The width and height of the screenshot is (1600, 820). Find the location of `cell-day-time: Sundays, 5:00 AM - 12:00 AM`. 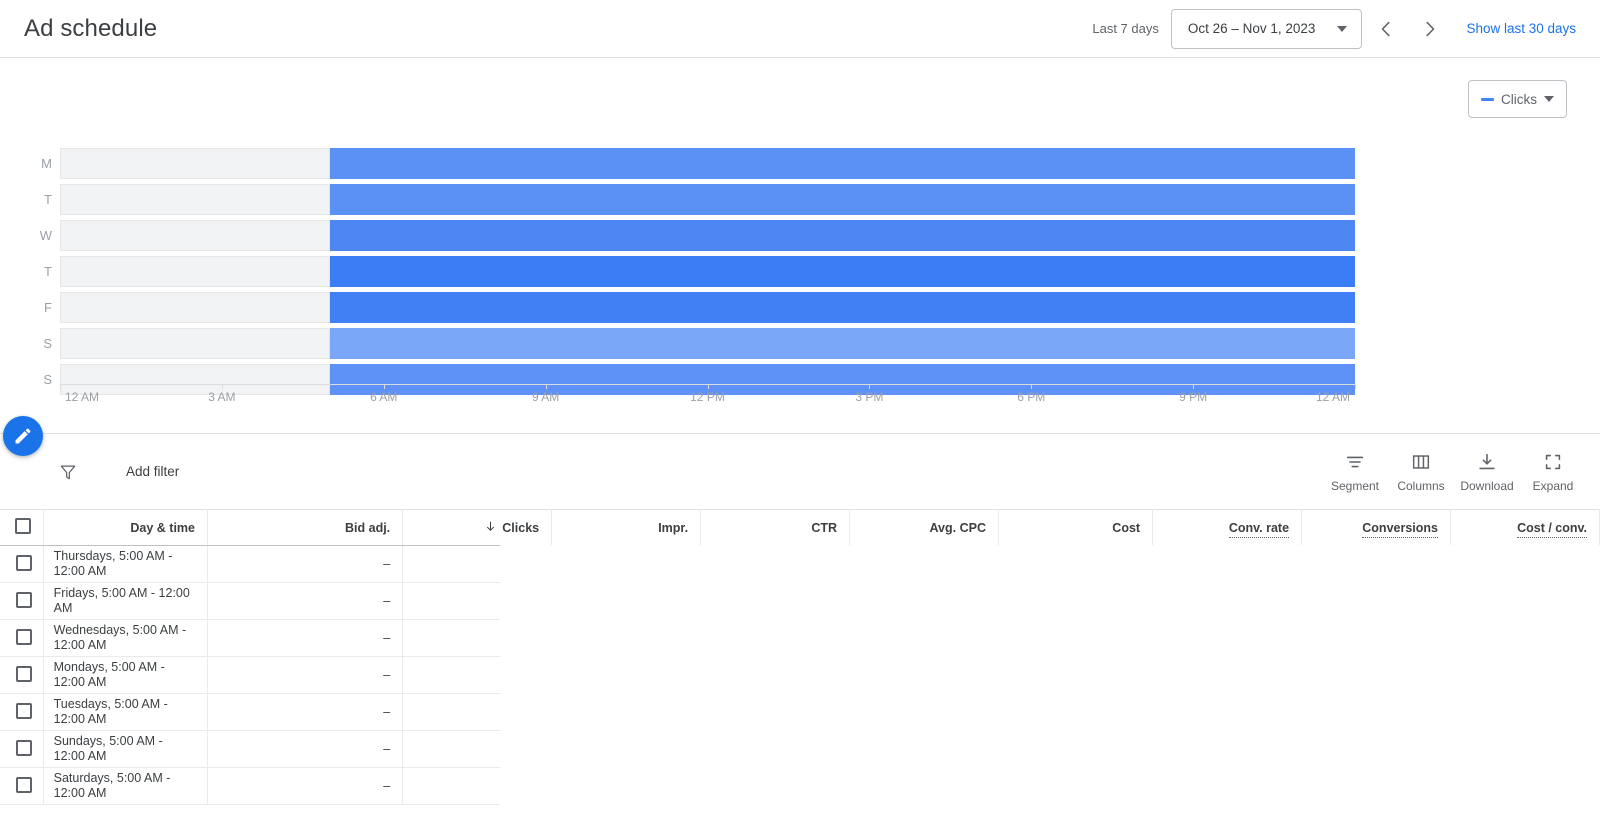

cell-day-time: Sundays, 5:00 AM - 12:00 AM is located at coordinates (126, 749).